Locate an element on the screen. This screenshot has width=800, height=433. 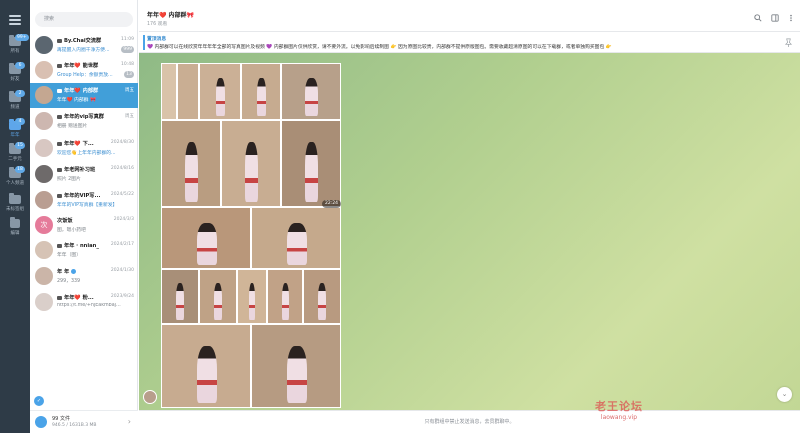
scroll-down-button: ⌄ is located at coordinates (784, 394).